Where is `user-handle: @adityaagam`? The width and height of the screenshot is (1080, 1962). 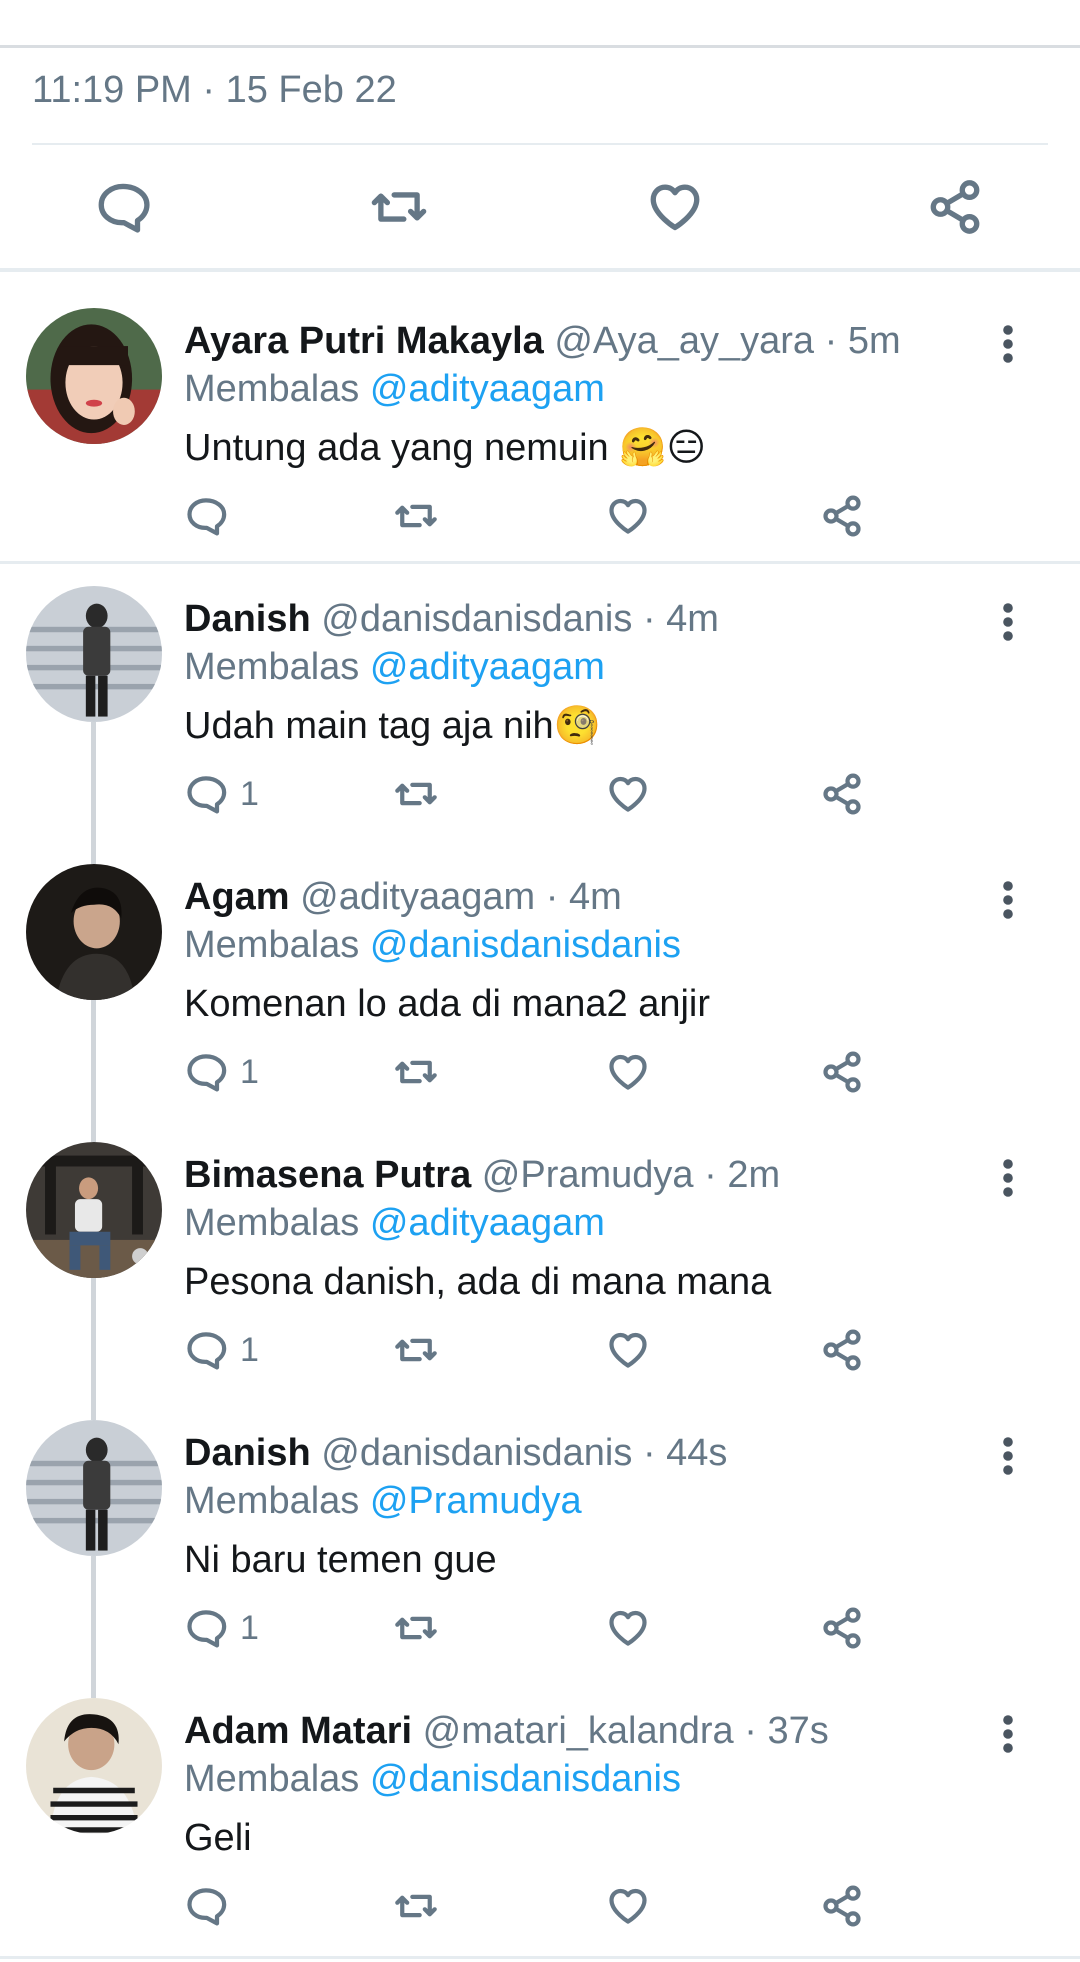
user-handle: @adityaagam is located at coordinates (417, 897).